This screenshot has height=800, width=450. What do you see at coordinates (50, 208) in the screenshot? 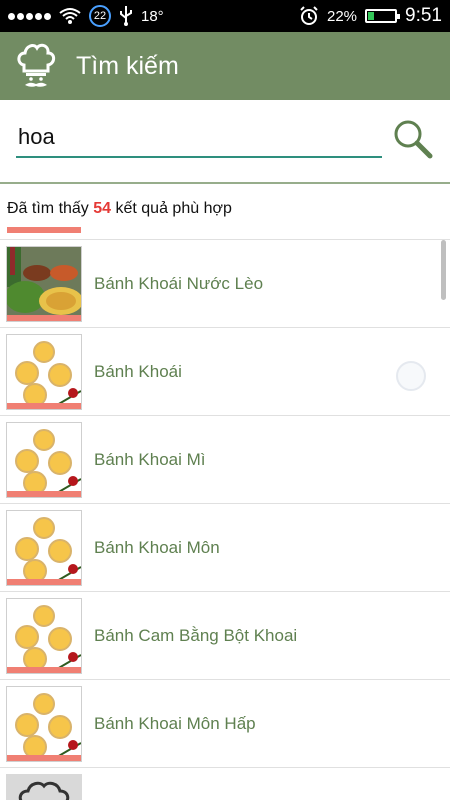
I see `result-count-prefix: Đã tìm thấy` at bounding box center [50, 208].